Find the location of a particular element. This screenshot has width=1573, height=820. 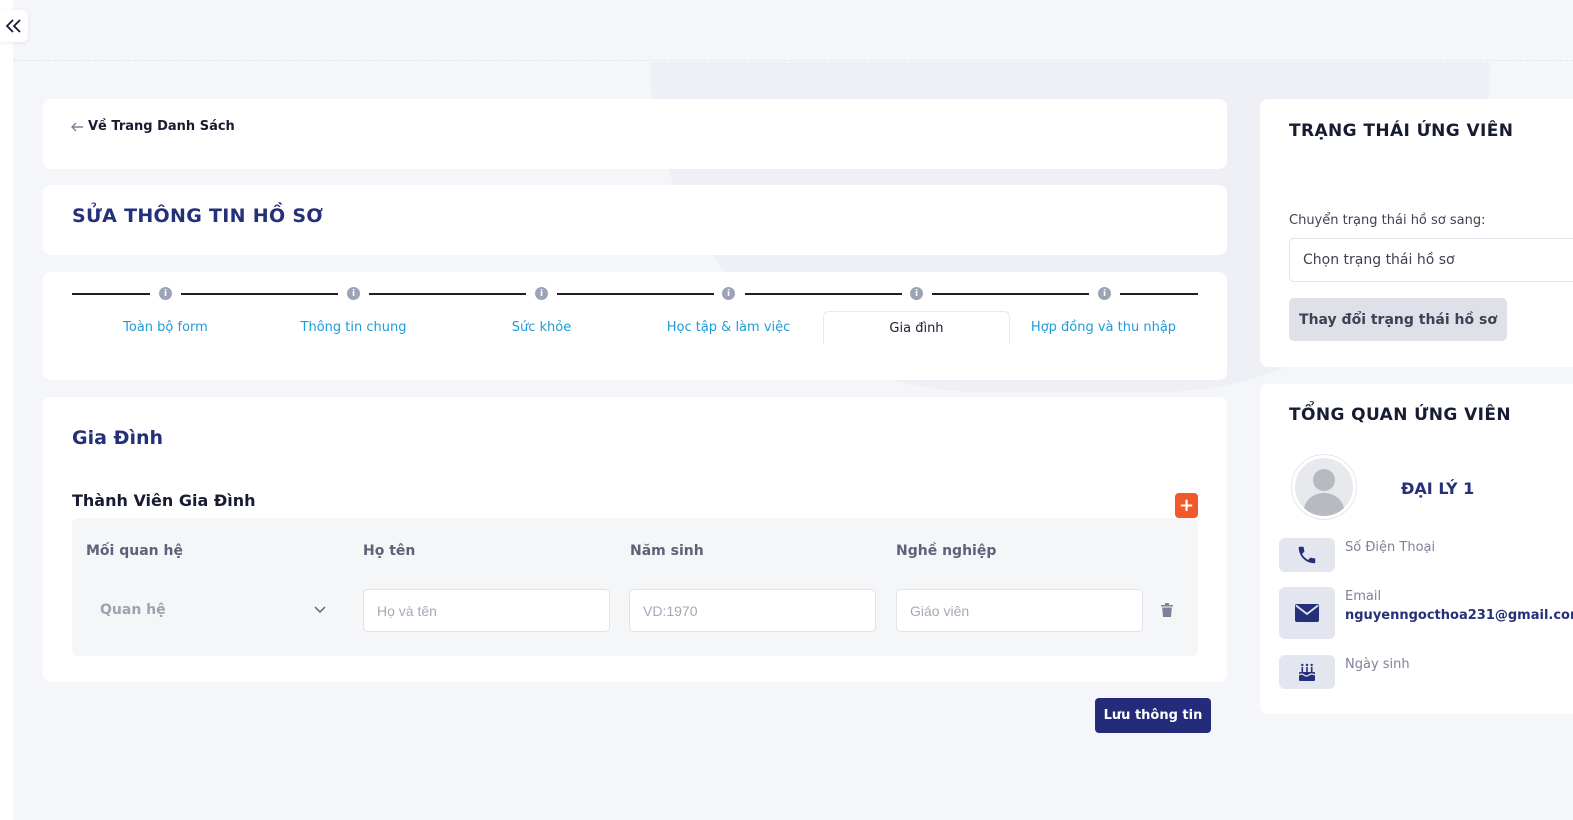

relation-select: Quan hệ is located at coordinates (213, 610).